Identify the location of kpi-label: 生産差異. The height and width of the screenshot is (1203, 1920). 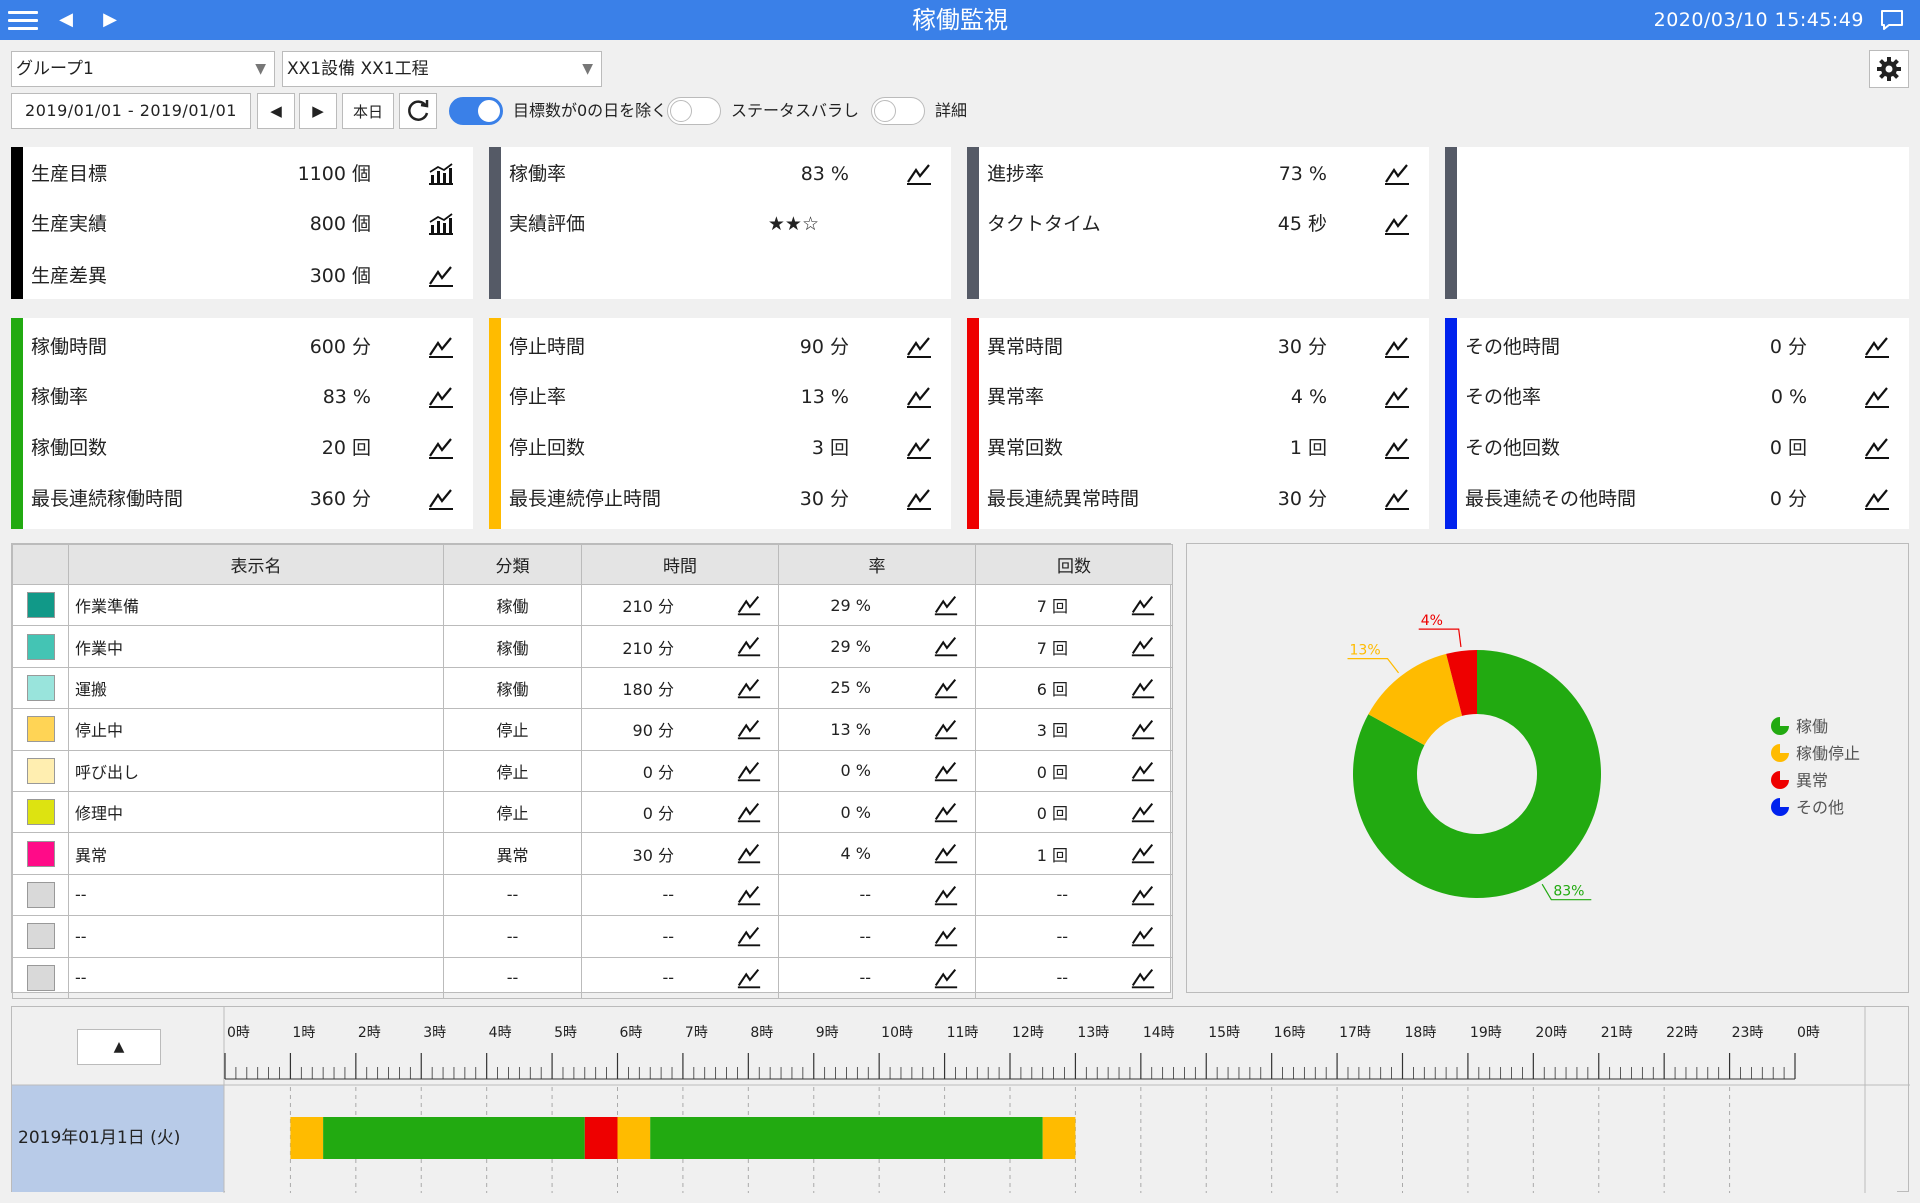
(69, 276).